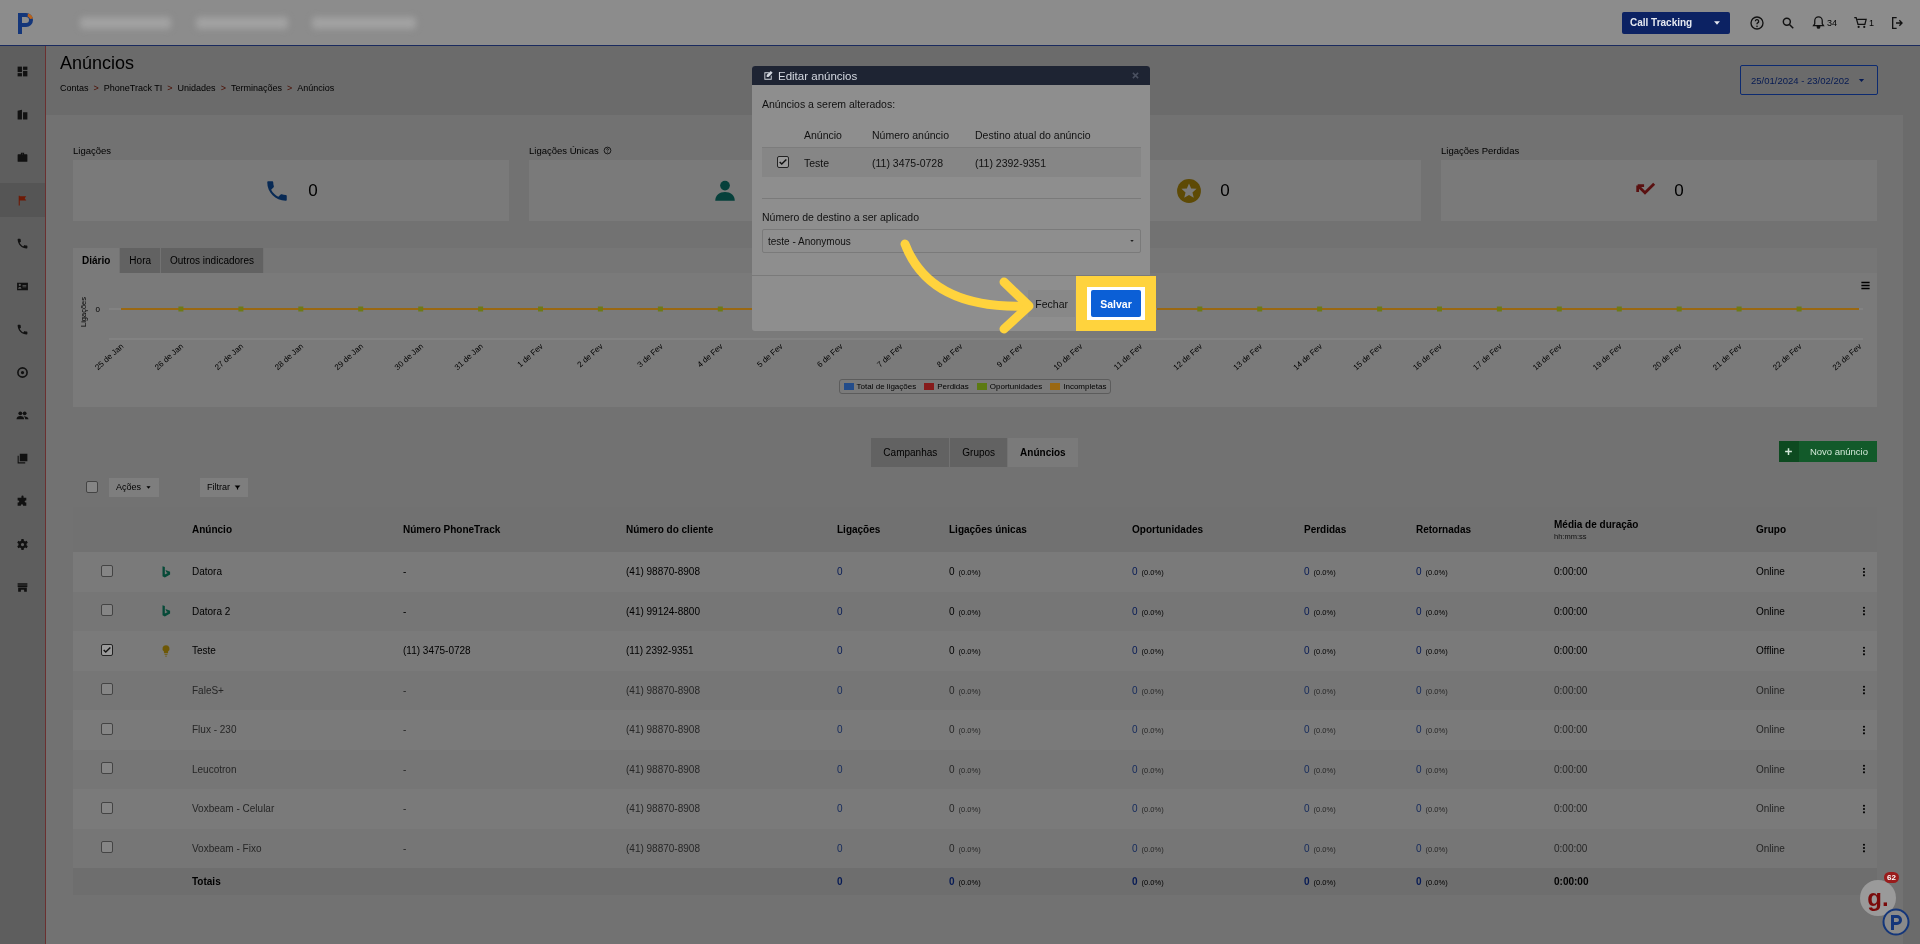 This screenshot has width=1920, height=944. What do you see at coordinates (22, 458) in the screenshot?
I see `stack-icon` at bounding box center [22, 458].